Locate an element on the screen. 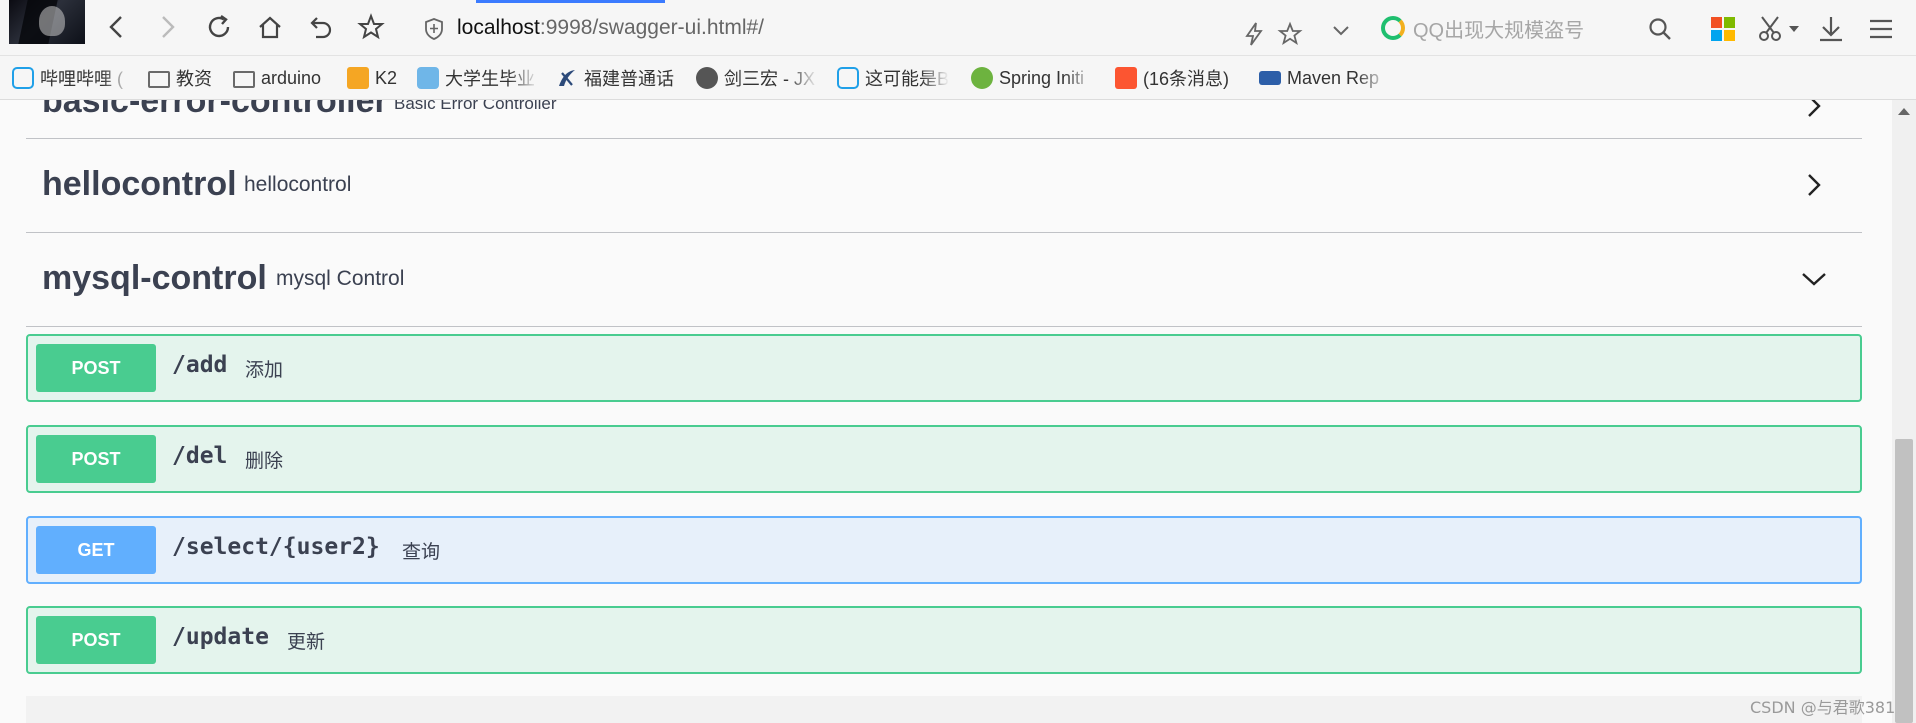  chevron-down-icon is located at coordinates (1814, 279).